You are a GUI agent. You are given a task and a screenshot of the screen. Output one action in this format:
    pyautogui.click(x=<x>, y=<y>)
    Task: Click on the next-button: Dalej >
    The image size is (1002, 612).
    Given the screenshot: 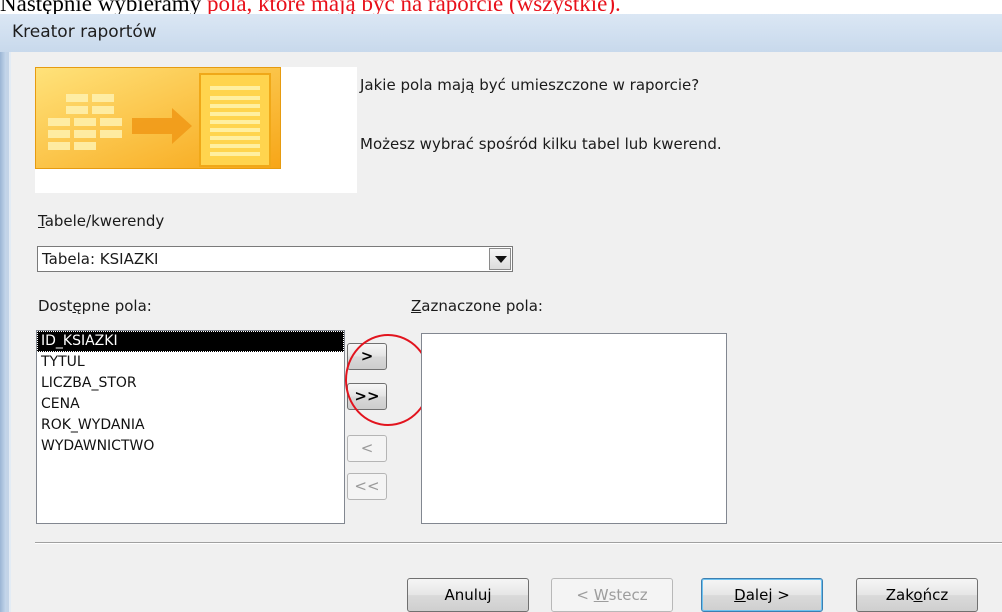 What is the action you would take?
    pyautogui.click(x=762, y=595)
    